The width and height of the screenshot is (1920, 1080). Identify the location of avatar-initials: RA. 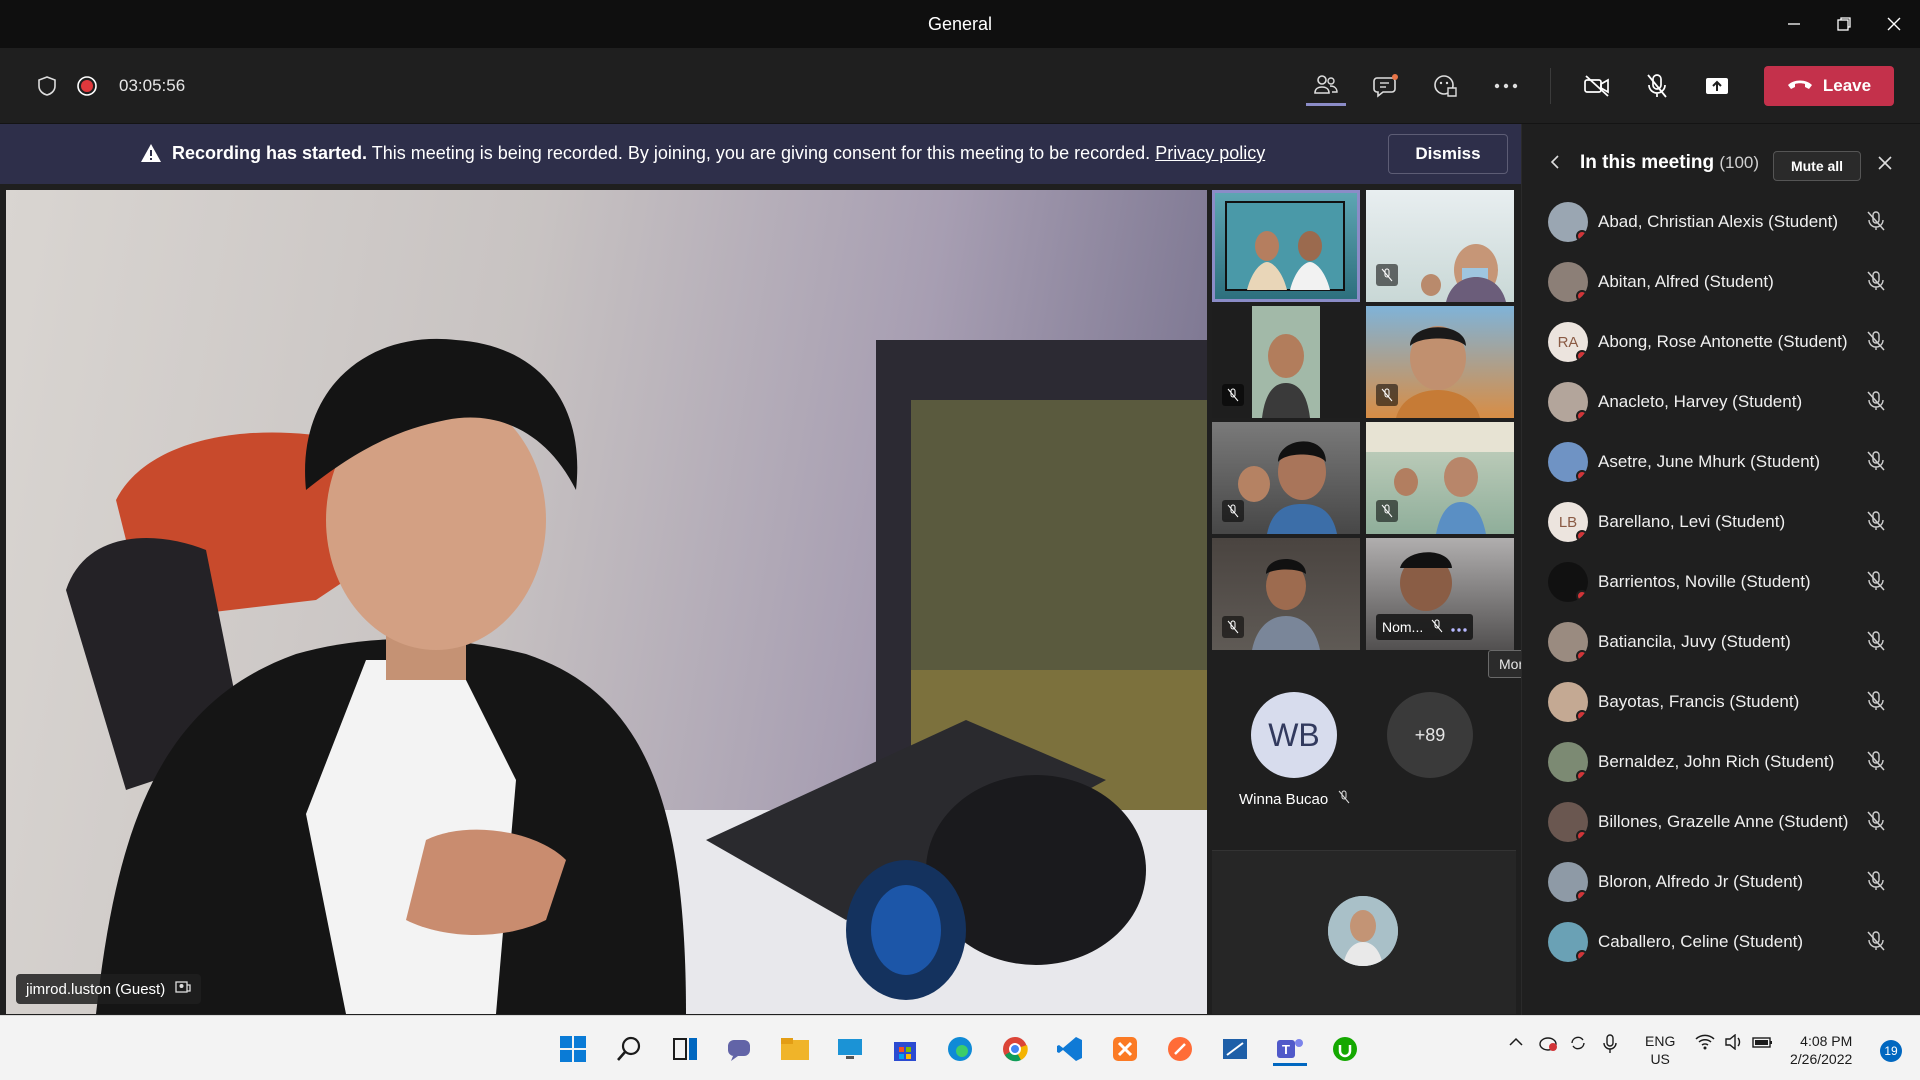
(1568, 342).